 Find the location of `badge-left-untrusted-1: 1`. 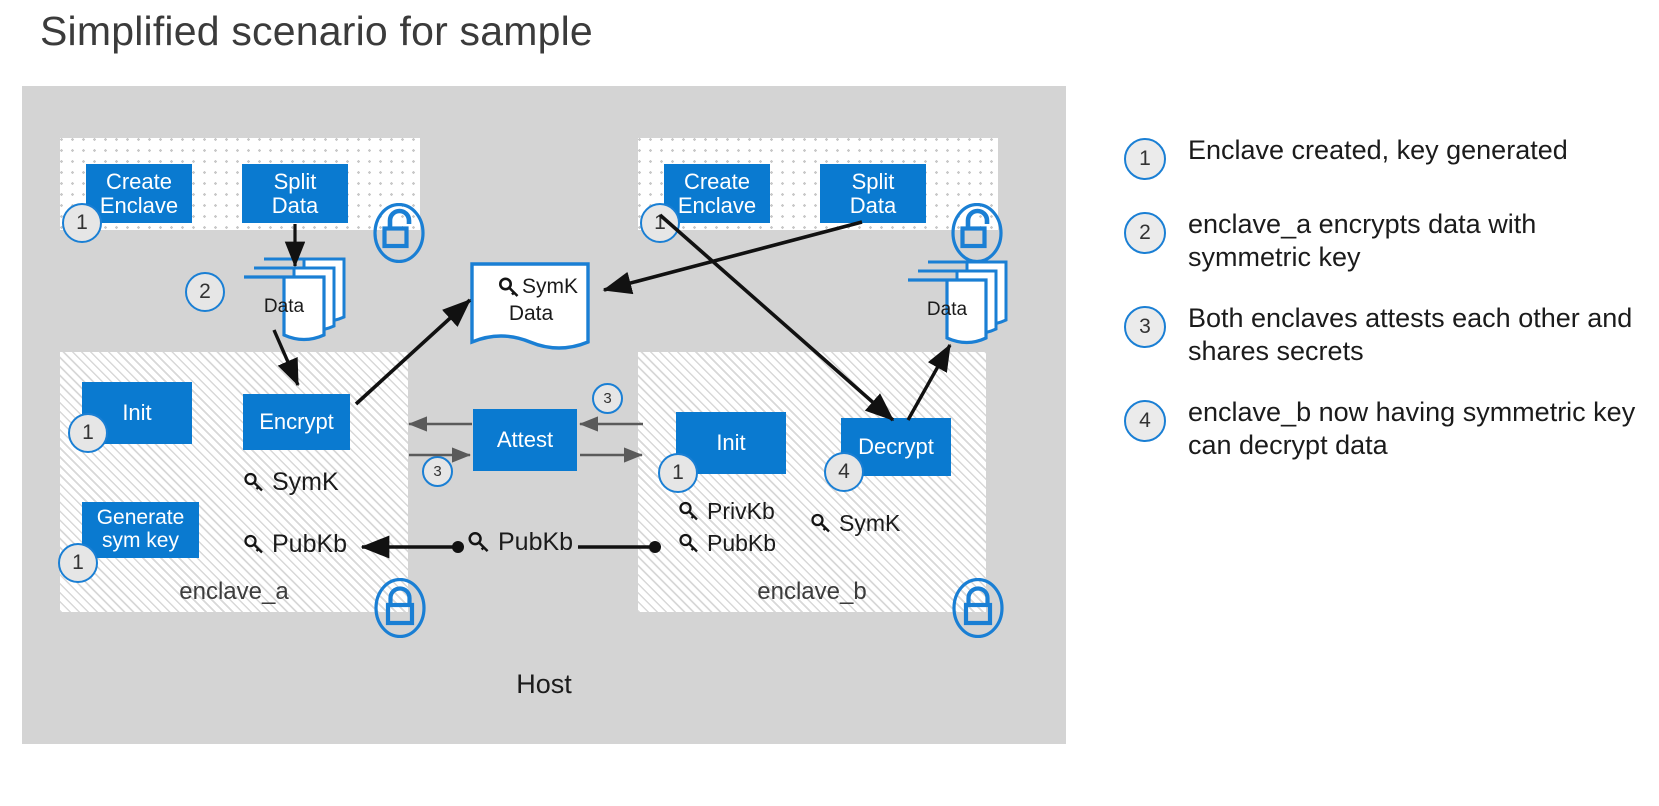

badge-left-untrusted-1: 1 is located at coordinates (82, 223).